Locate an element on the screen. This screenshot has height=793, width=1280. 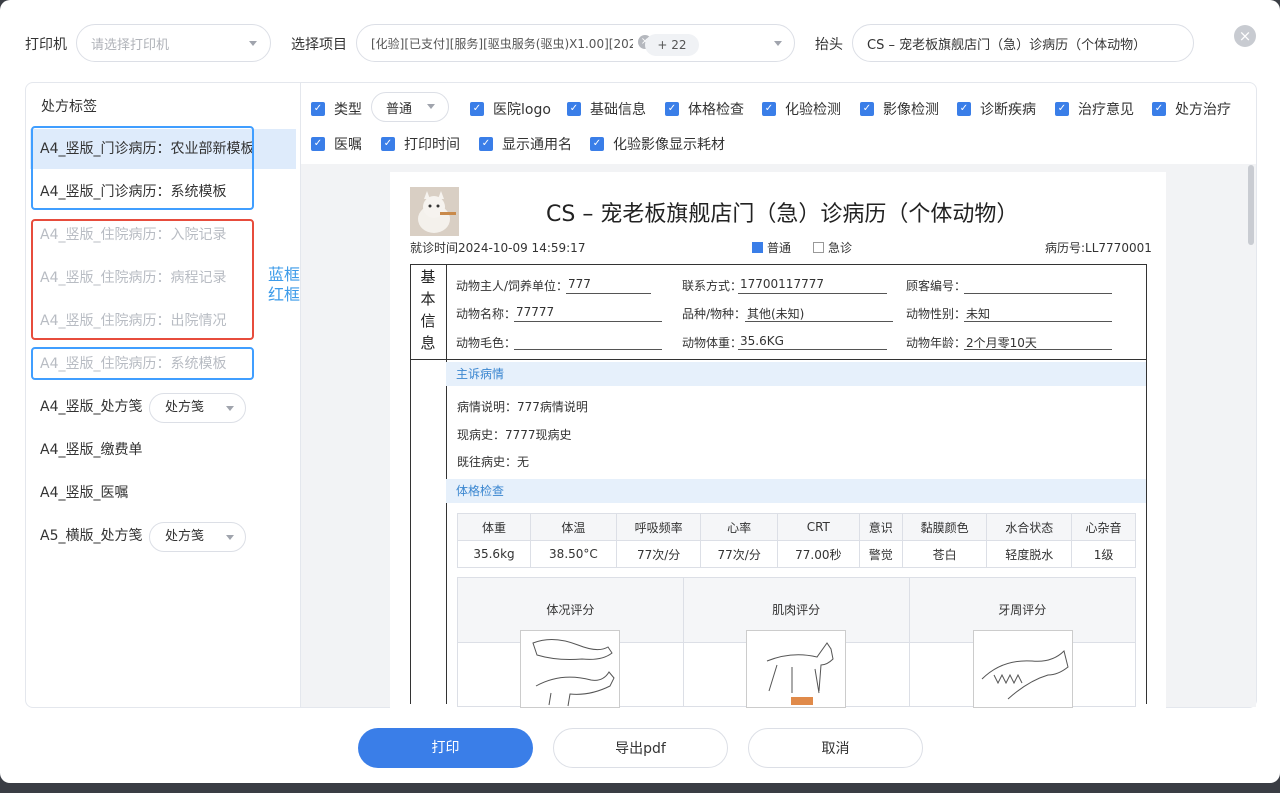
option-prescription-treatment: ✓ 处方治疗 is located at coordinates (1191, 109).